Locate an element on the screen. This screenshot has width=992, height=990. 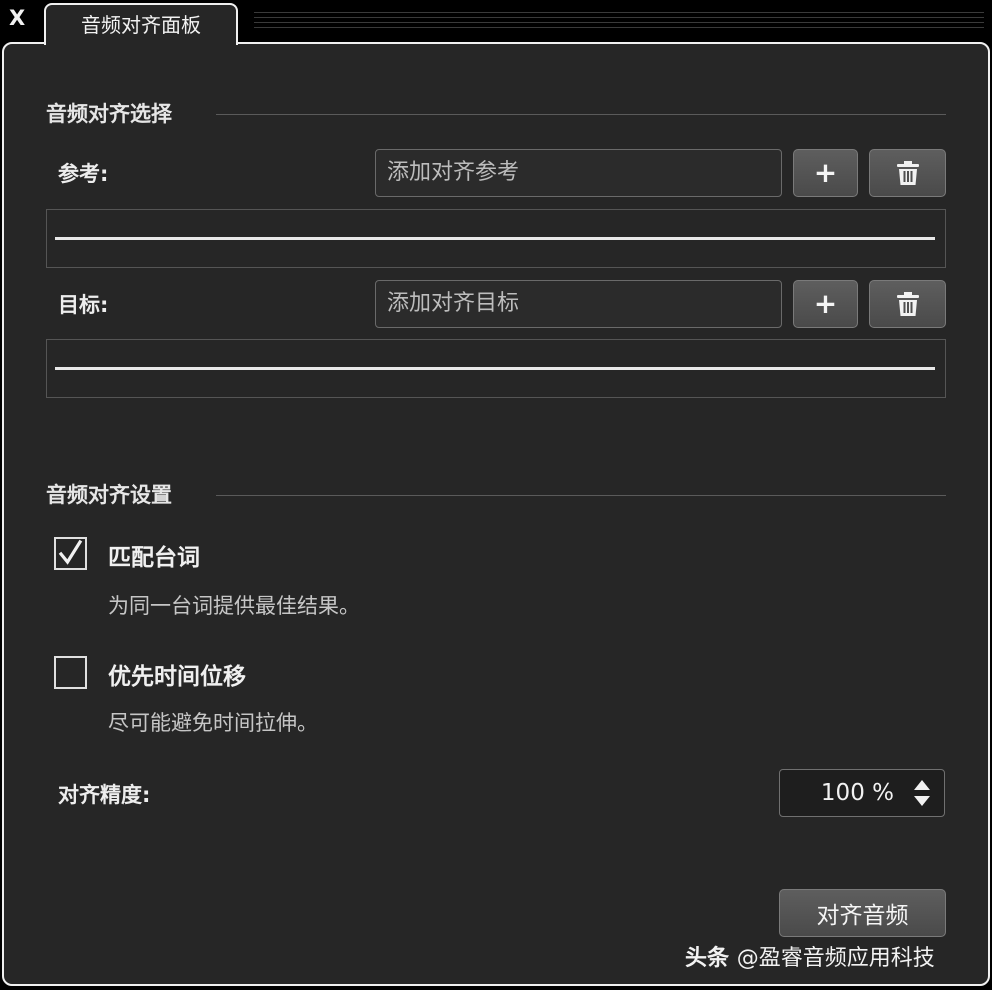
target-label: 目标: is located at coordinates (83, 305).